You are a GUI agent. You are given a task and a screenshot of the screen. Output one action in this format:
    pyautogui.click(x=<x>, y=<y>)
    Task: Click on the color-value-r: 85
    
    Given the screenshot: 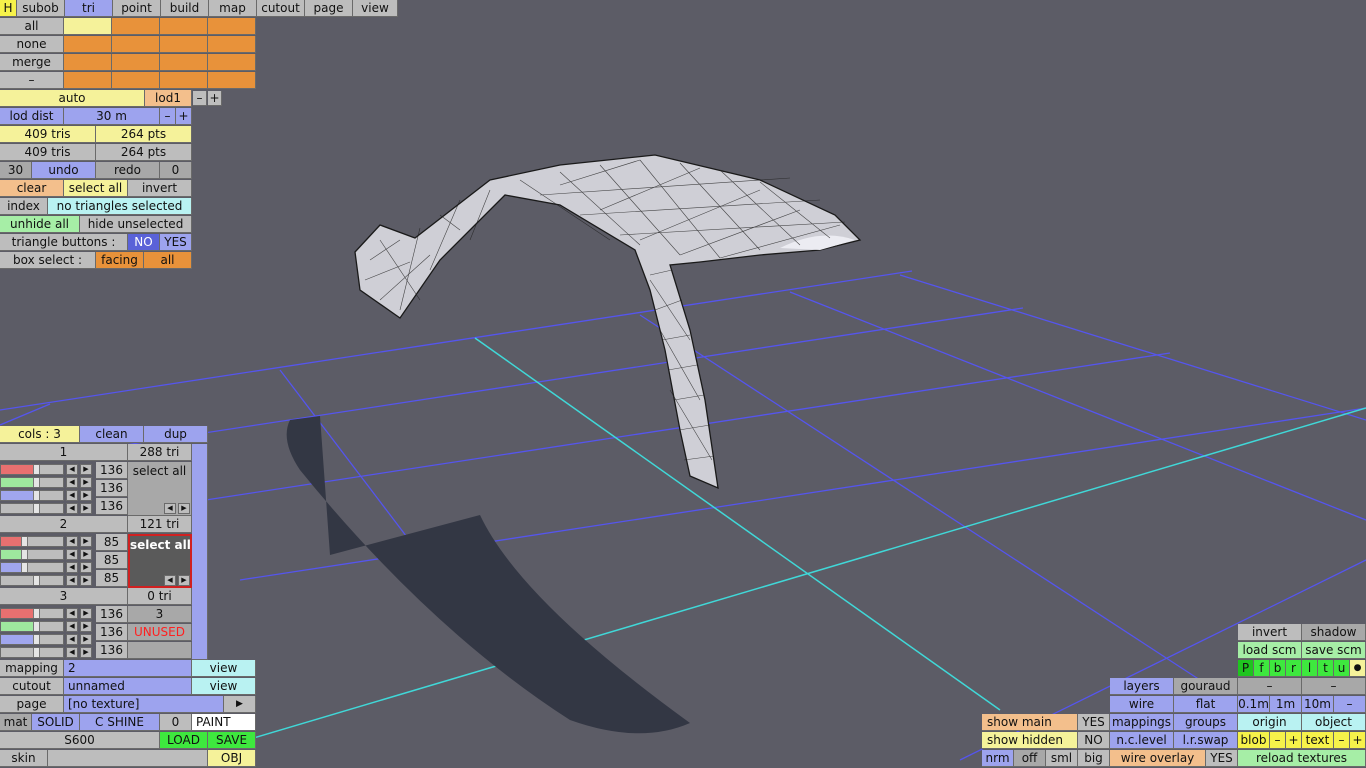 What is the action you would take?
    pyautogui.click(x=112, y=542)
    